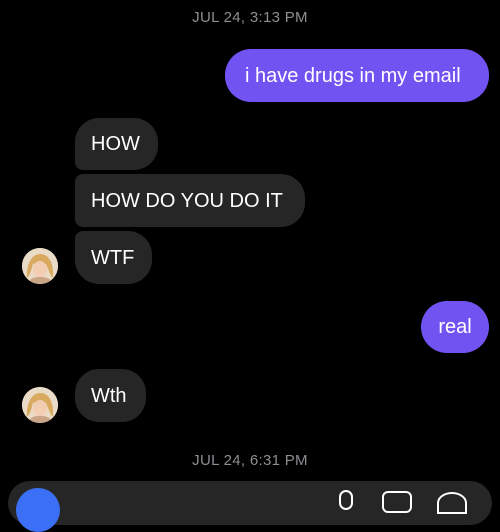 The width and height of the screenshot is (500, 532). Describe the element at coordinates (353, 75) in the screenshot. I see `message-text: i have drugs in my email` at that location.